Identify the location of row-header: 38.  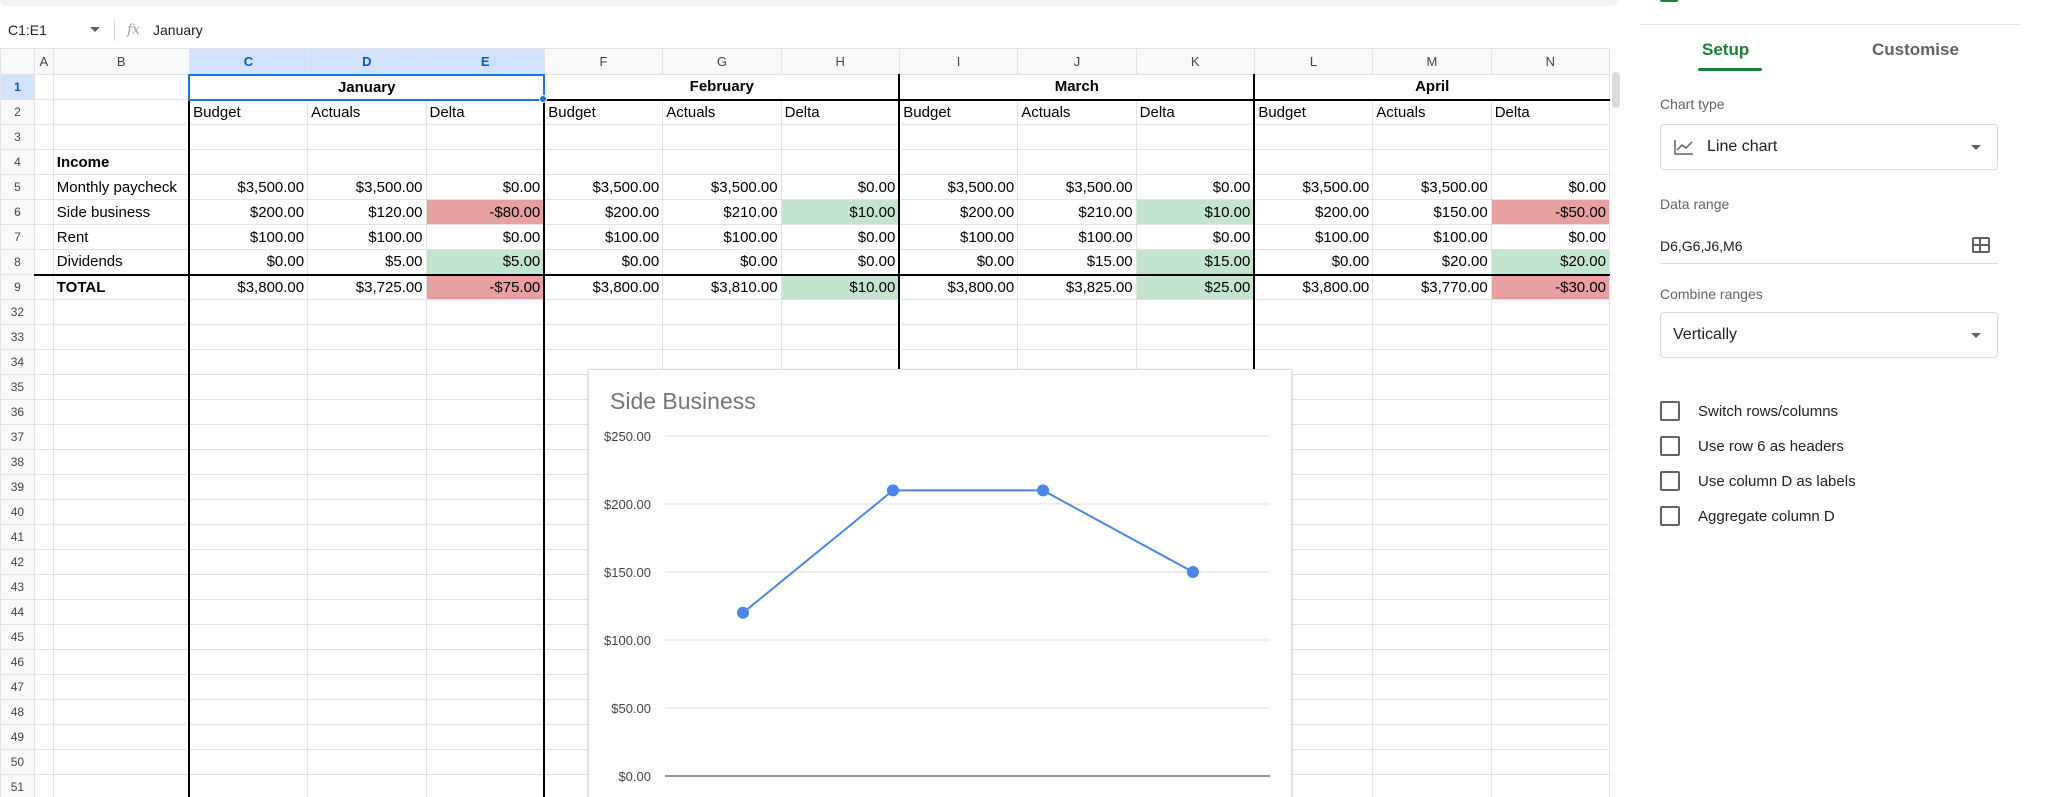
(17, 462).